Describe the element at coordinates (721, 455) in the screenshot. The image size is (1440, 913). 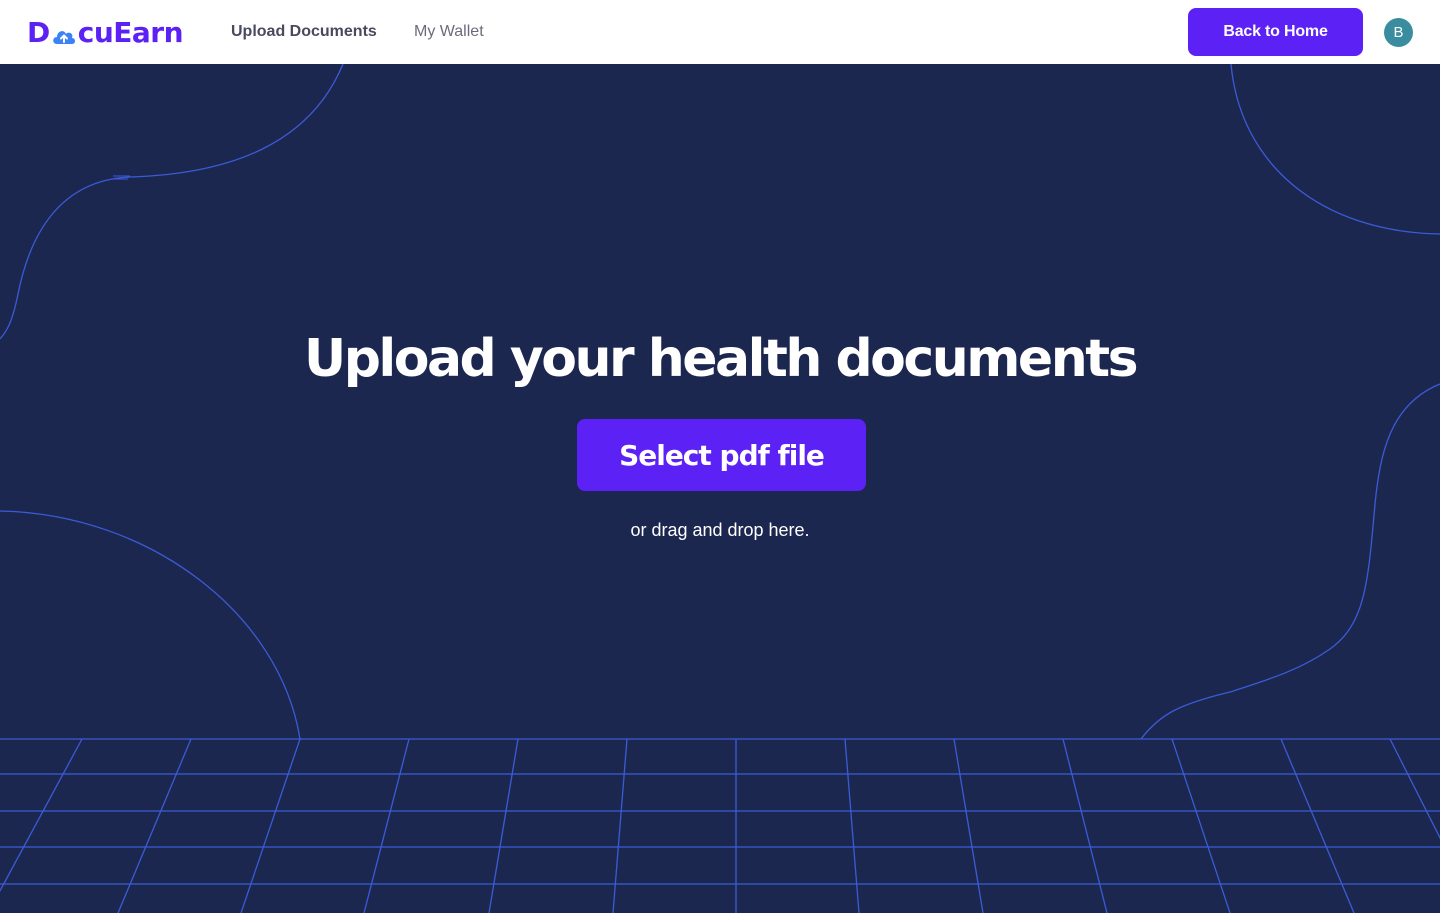
I see `select-pdf-file-button: Select pdf file` at that location.